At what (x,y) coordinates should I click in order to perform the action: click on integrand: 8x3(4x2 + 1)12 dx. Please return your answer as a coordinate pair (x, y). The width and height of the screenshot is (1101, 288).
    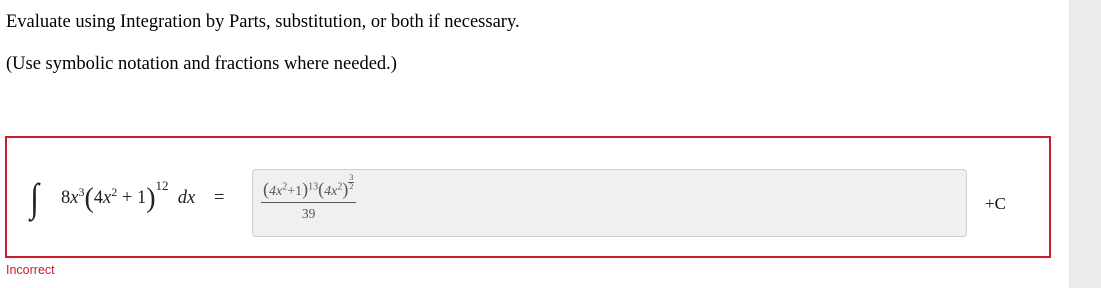
    Looking at the image, I should click on (128, 195).